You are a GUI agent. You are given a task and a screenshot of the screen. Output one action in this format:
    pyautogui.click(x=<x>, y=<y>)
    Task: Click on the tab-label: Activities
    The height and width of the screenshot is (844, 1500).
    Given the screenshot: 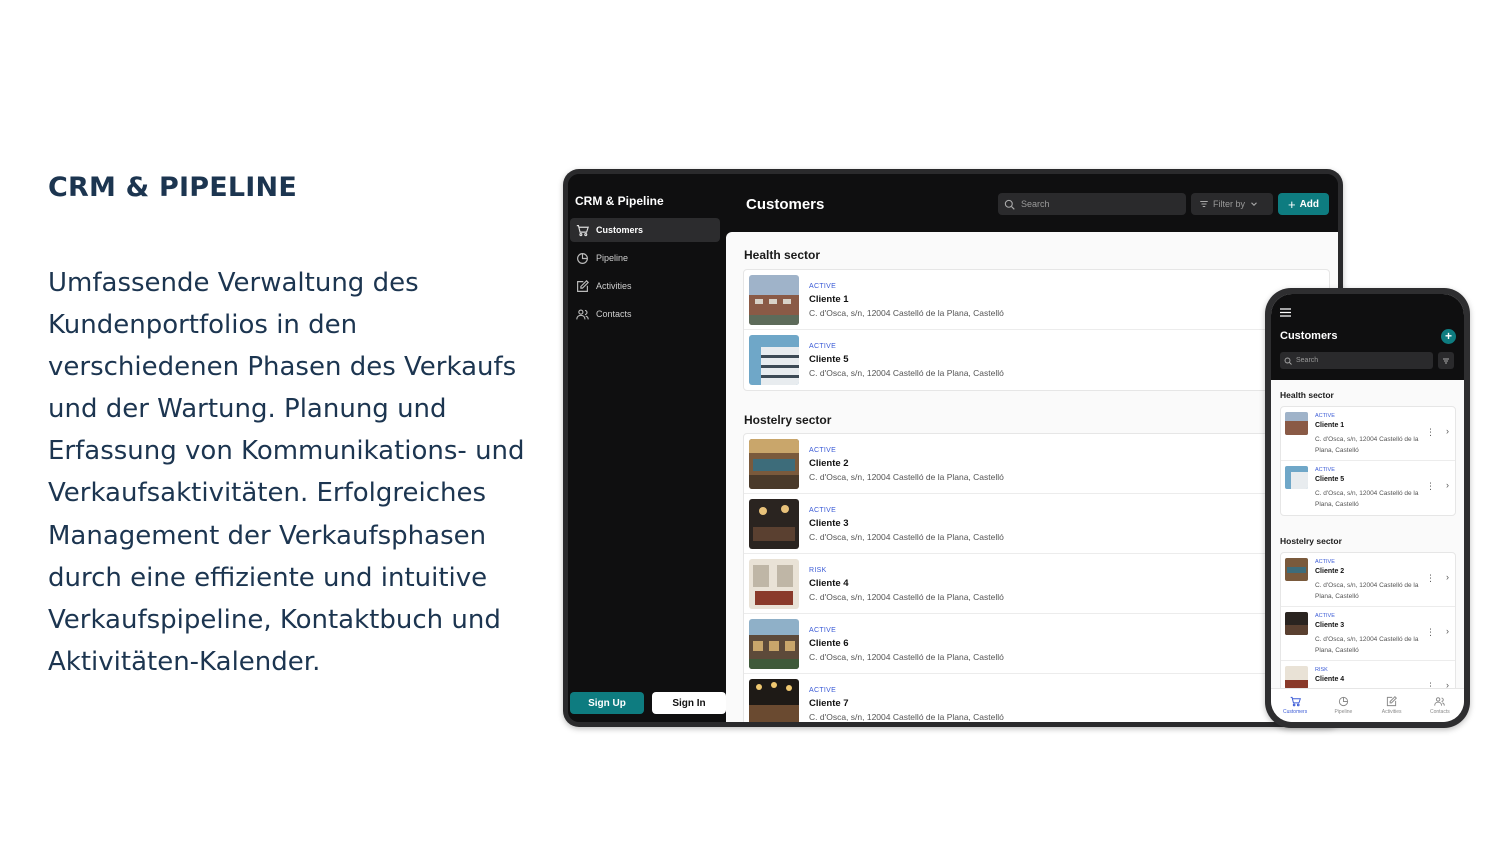 What is the action you would take?
    pyautogui.click(x=1391, y=712)
    